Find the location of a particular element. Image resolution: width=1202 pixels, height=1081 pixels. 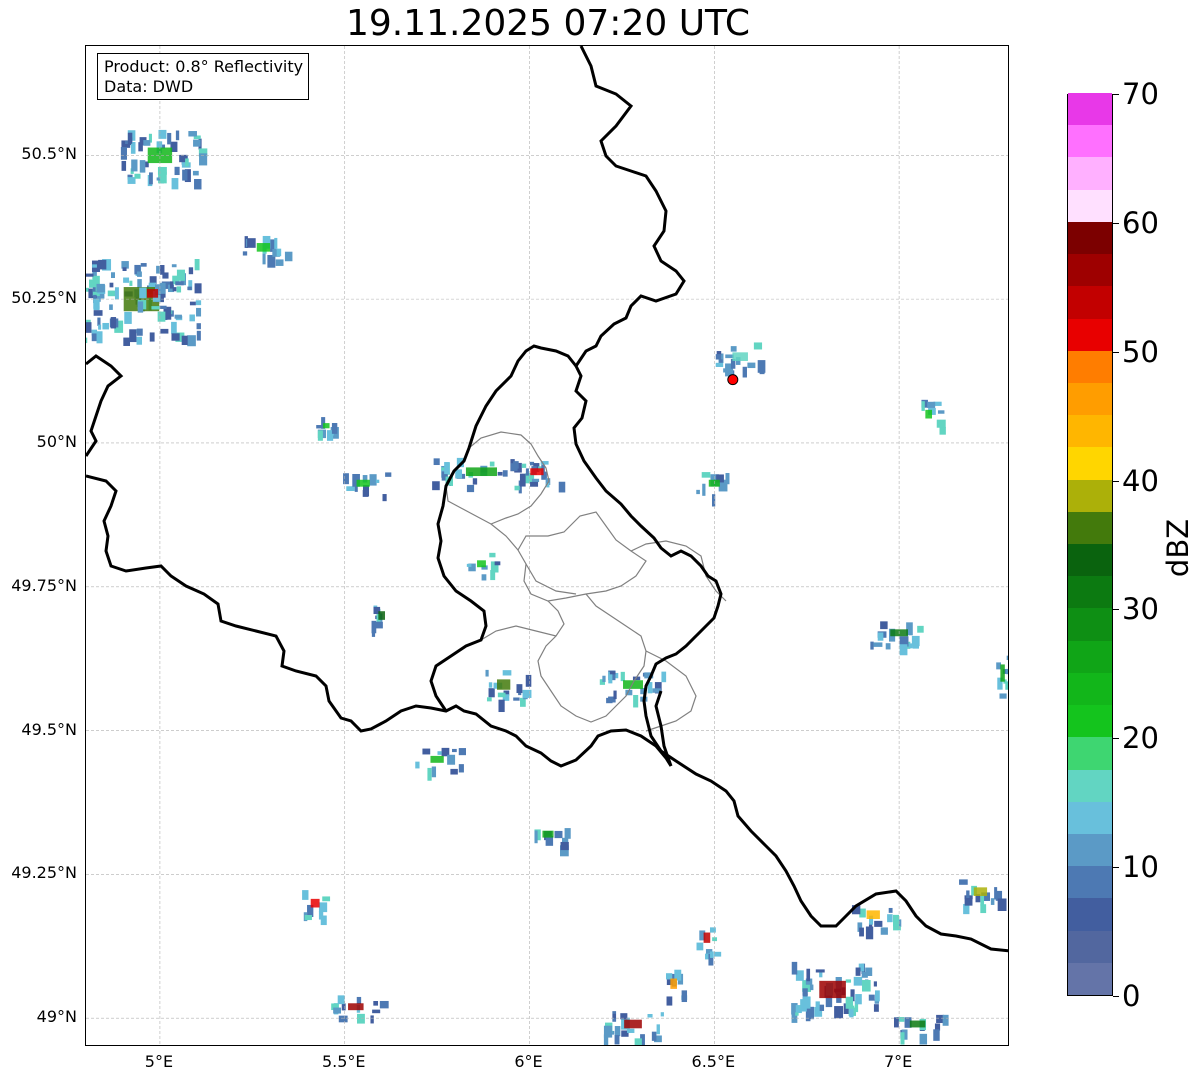

colorbar-tick-label: 40 is located at coordinates (1140, 480).